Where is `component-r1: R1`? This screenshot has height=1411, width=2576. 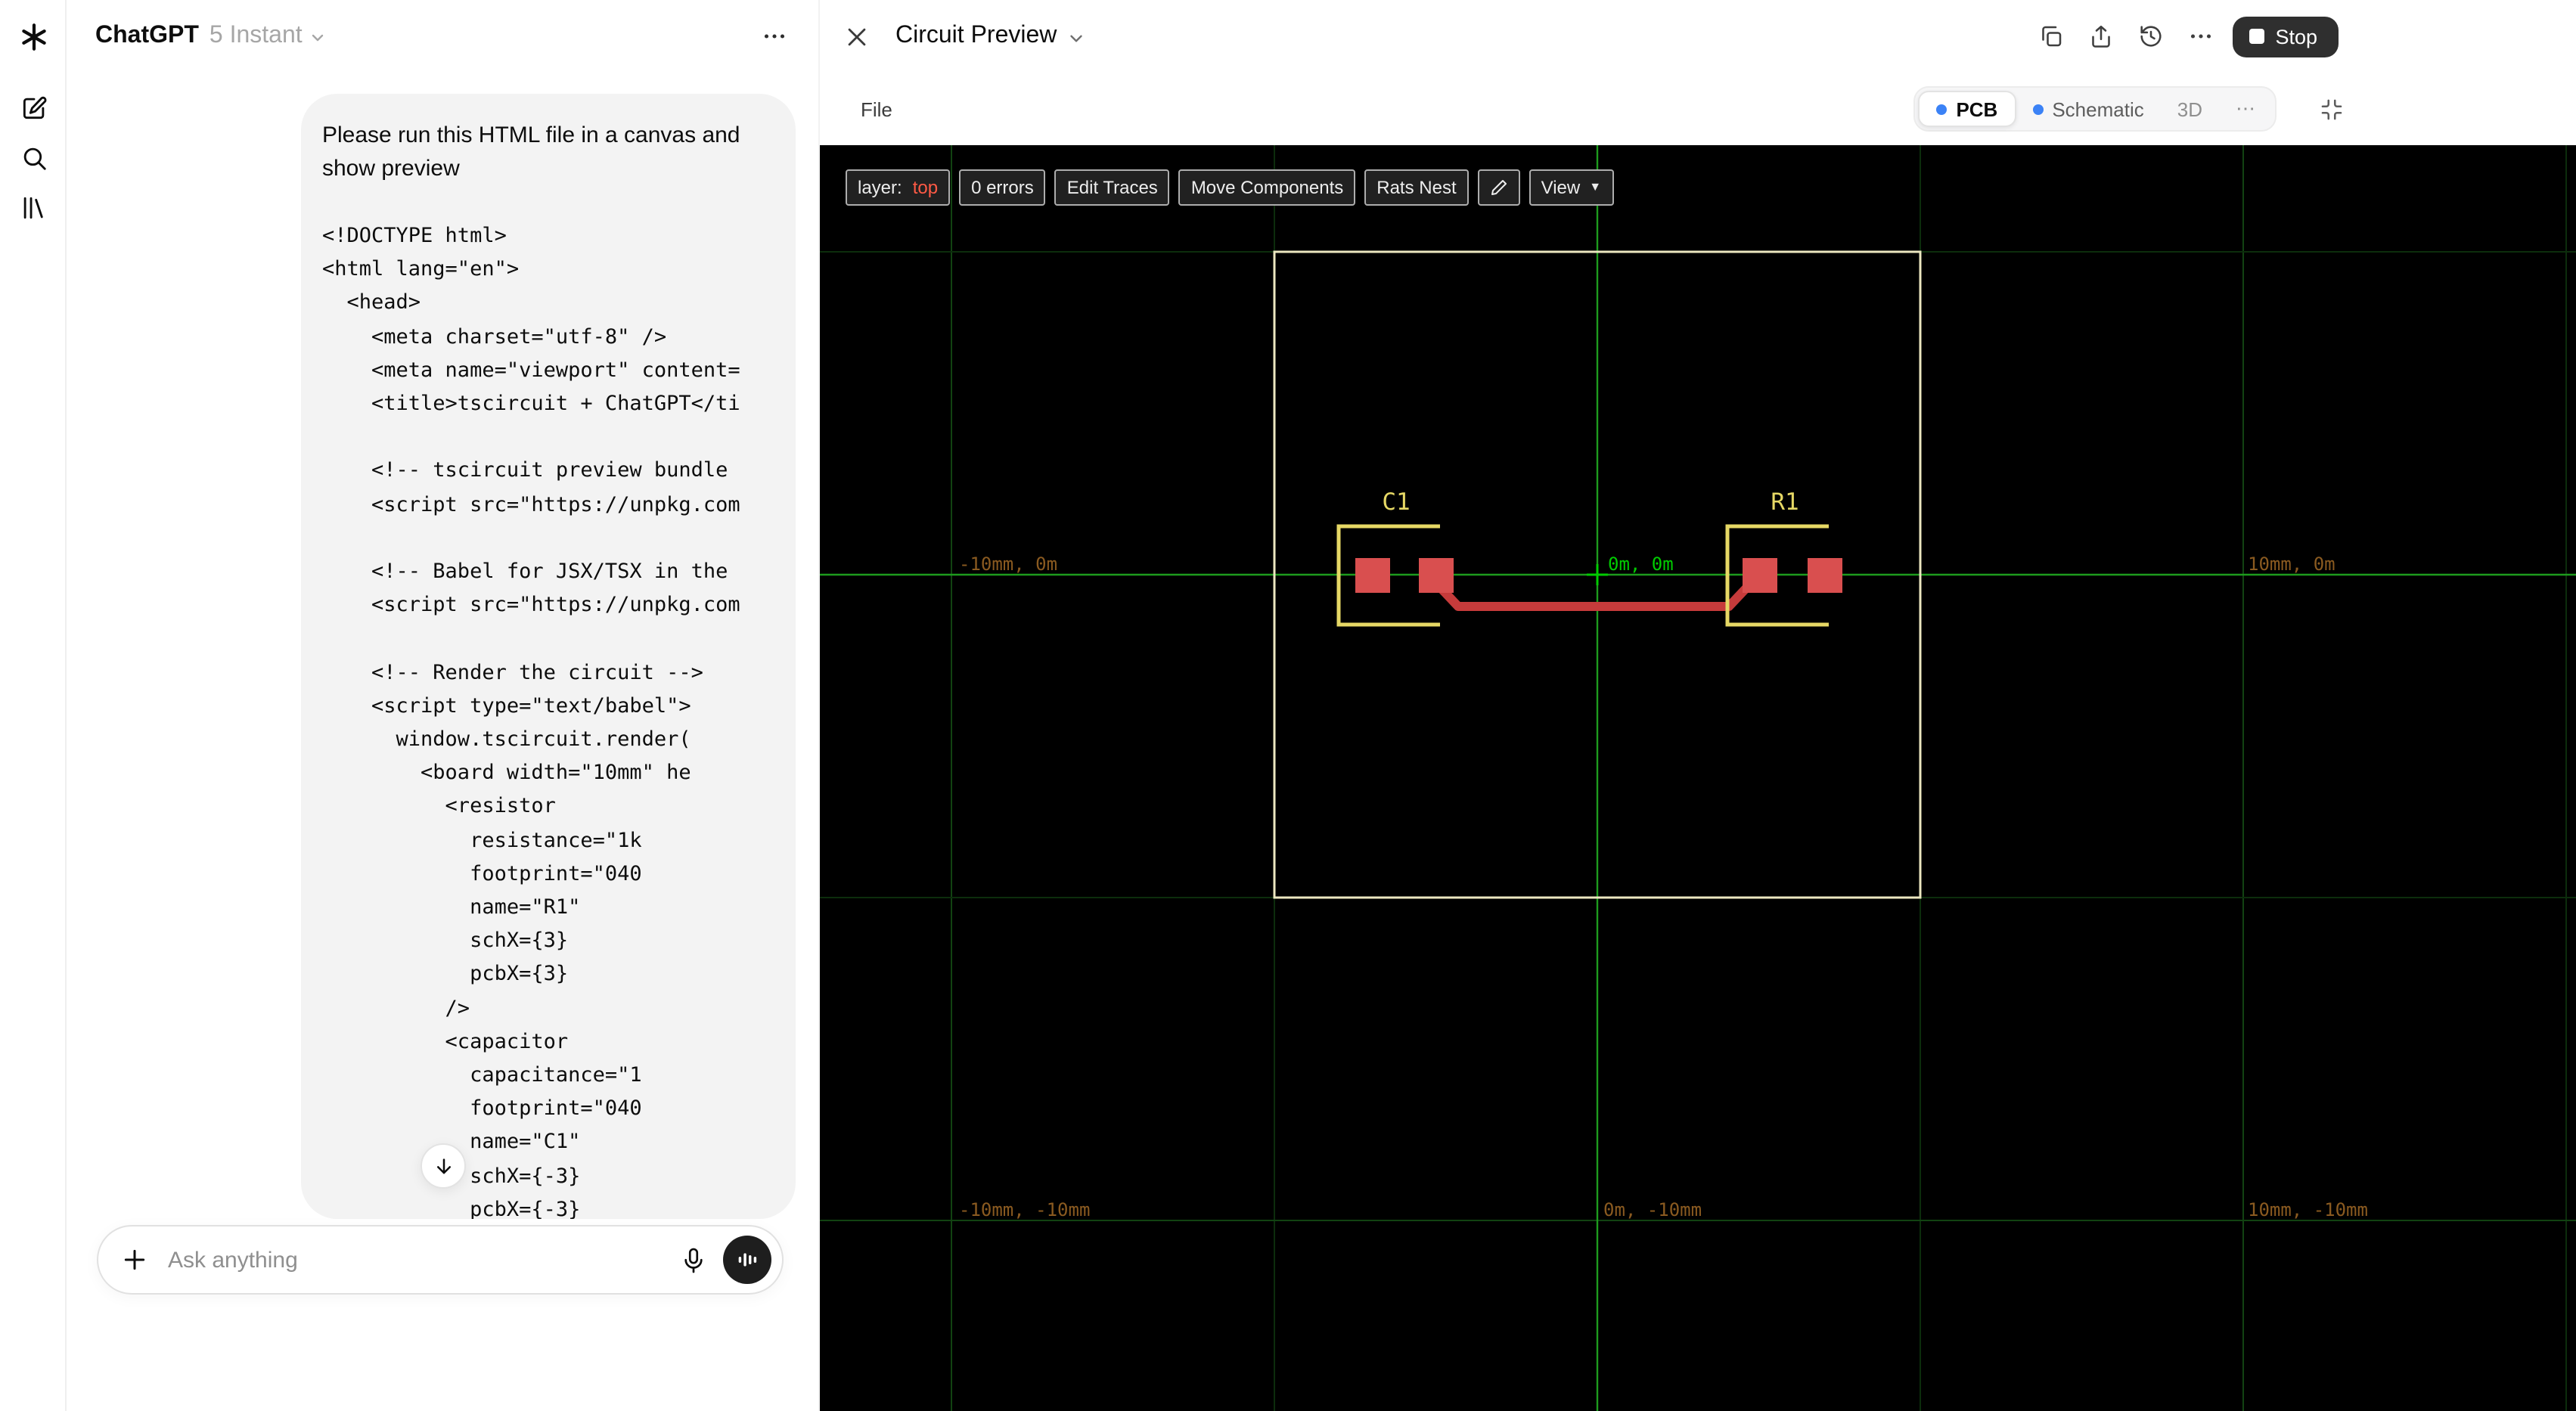 component-r1: R1 is located at coordinates (1783, 557).